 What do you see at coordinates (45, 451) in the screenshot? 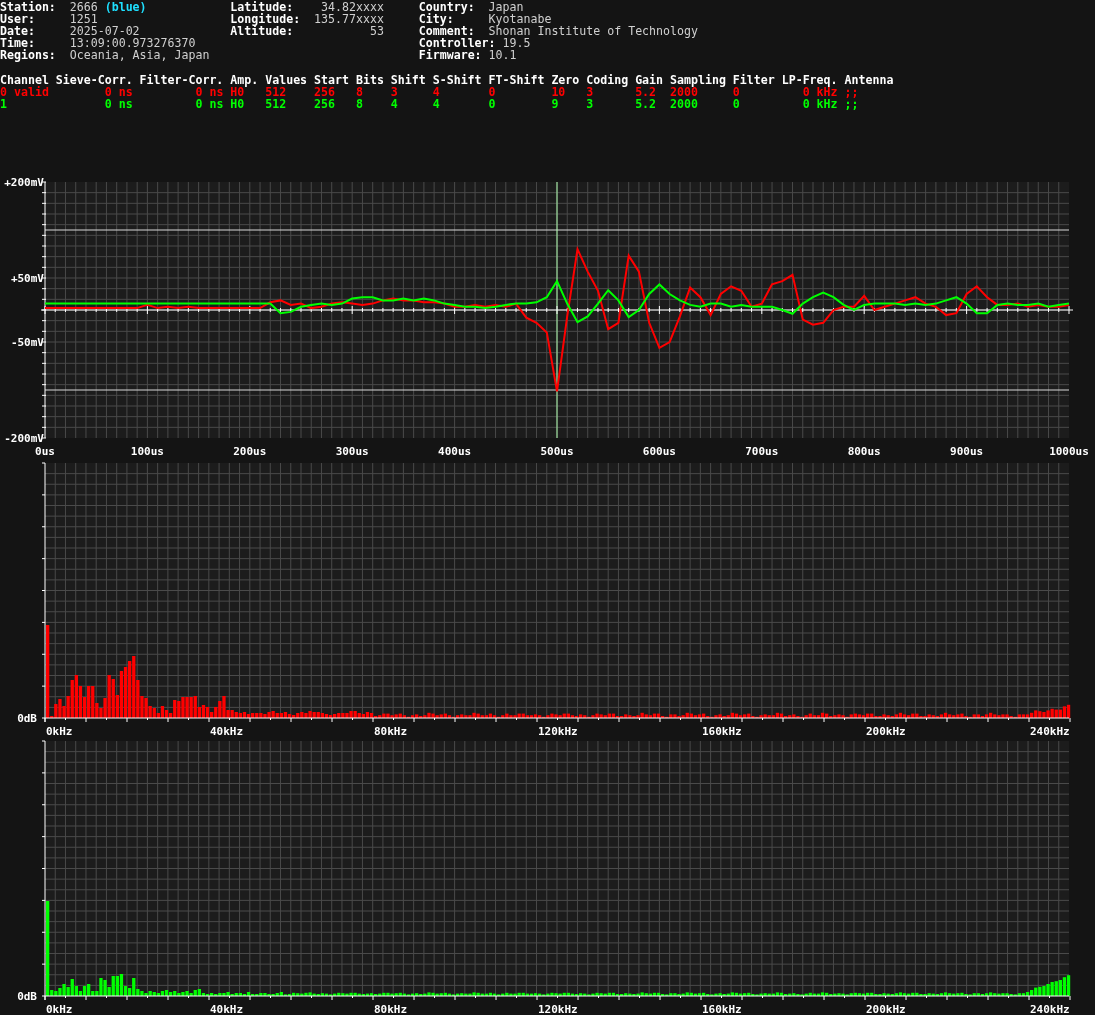
I see `x-tick-label: 0us` at bounding box center [45, 451].